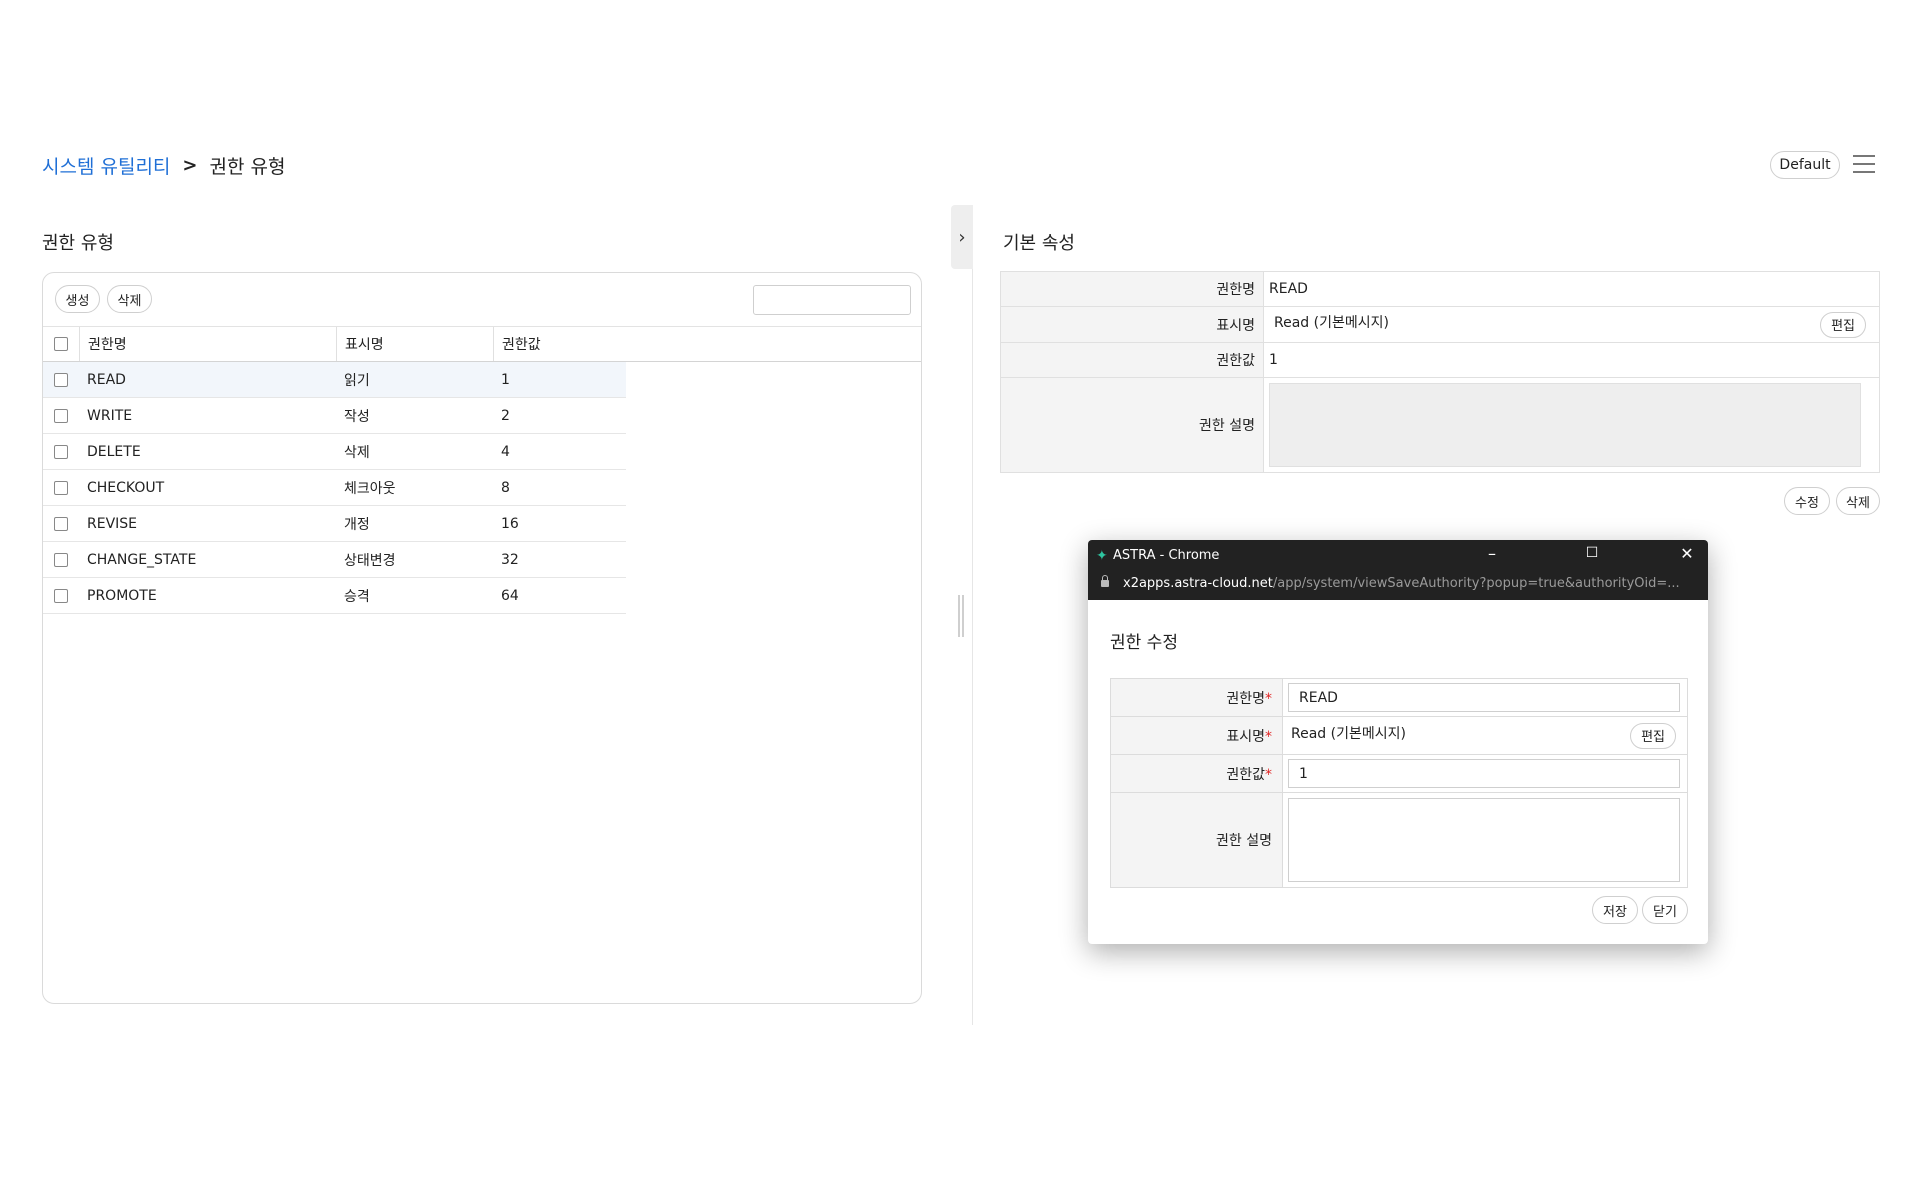 The height and width of the screenshot is (1200, 1920). What do you see at coordinates (114, 451) in the screenshot?
I see `row-authority-name: DELETE` at bounding box center [114, 451].